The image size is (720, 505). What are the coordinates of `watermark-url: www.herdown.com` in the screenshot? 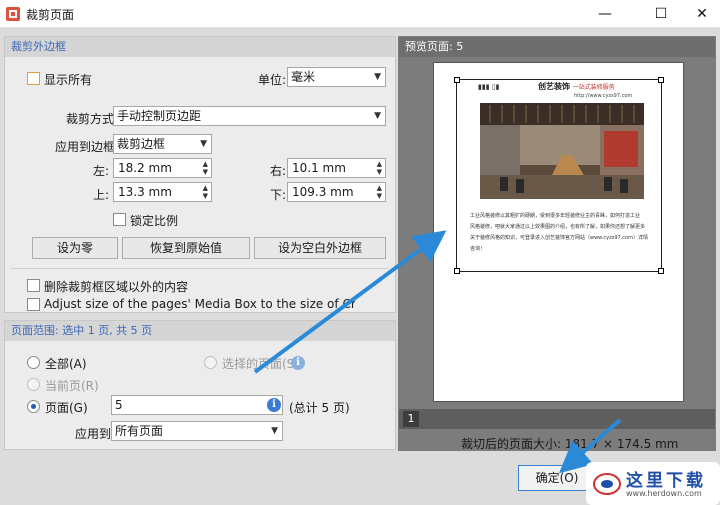 It's located at (664, 493).